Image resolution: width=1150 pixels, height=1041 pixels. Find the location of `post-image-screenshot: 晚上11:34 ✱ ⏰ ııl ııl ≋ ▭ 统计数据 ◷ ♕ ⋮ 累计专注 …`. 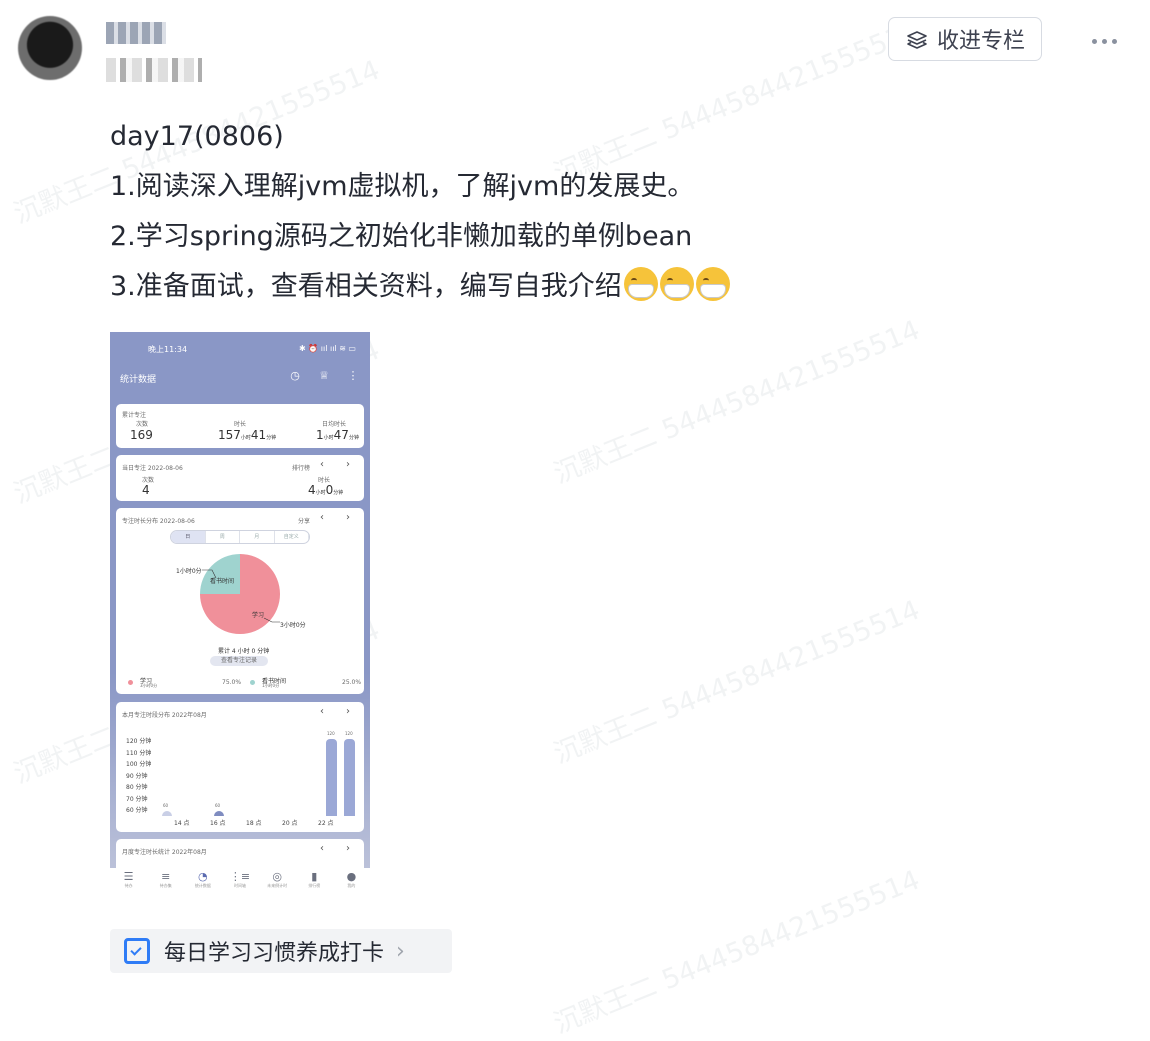

post-image-screenshot: 晚上11:34 ✱ ⏰ ııl ııl ≋ ▭ 统计数据 ◷ ♕ ⋮ 累计专注 … is located at coordinates (240, 616).